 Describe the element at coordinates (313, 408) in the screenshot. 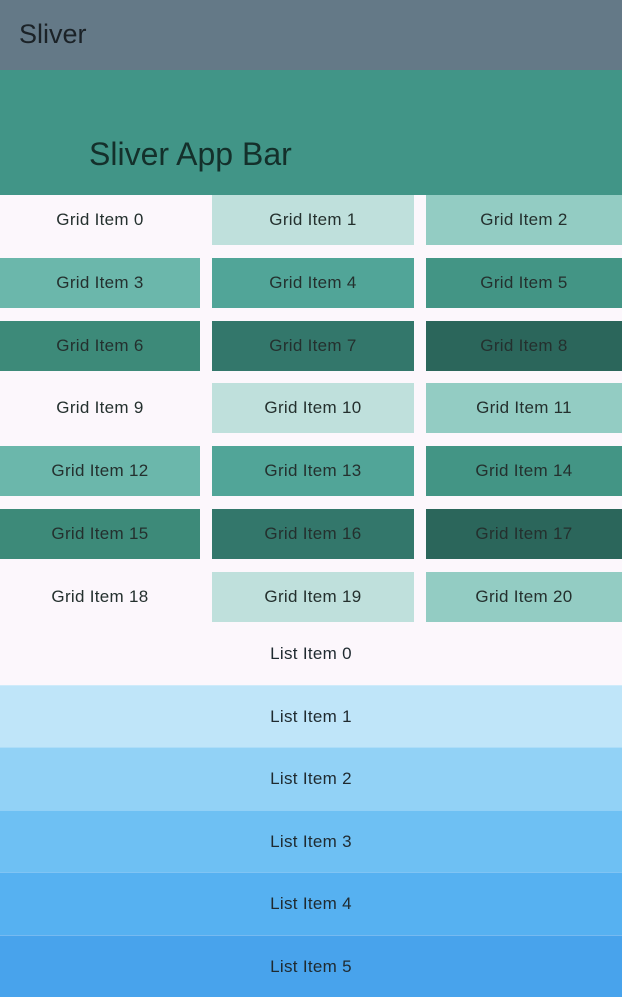

I see `grid-item: Grid Item 10` at that location.